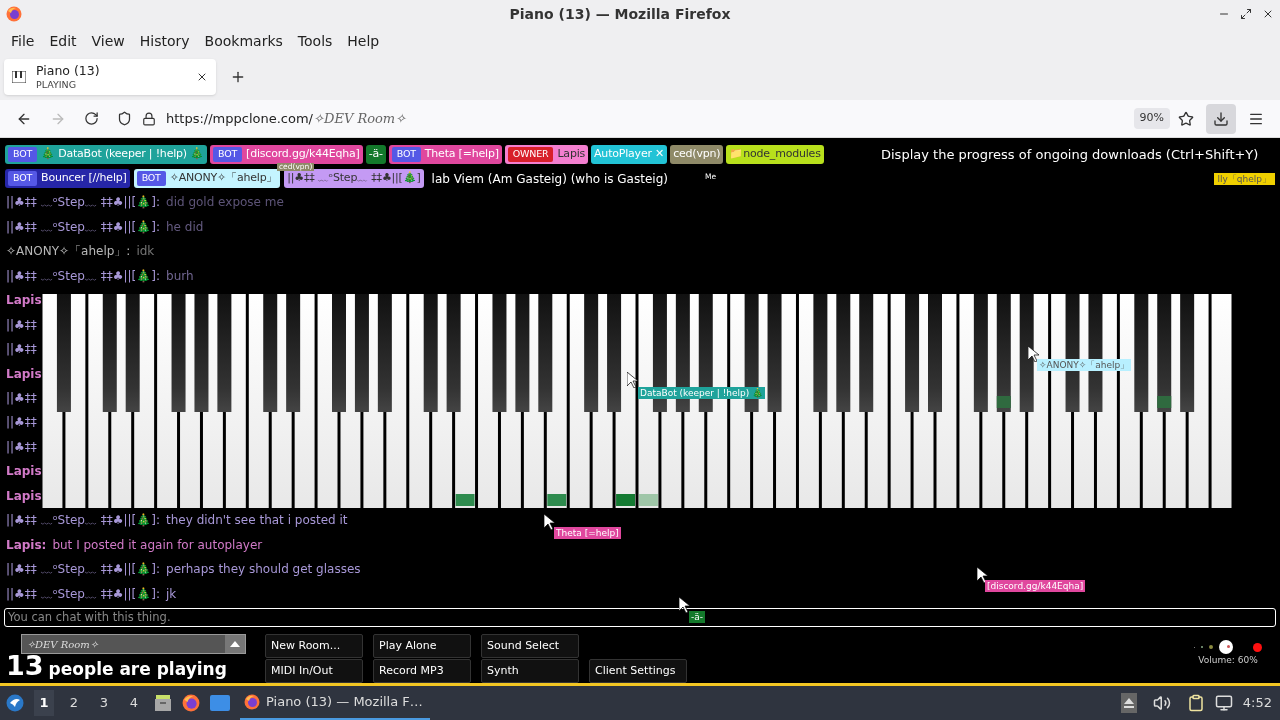 Image resolution: width=1280 pixels, height=720 pixels. Describe the element at coordinates (149, 118) in the screenshot. I see `lock-icon` at that location.